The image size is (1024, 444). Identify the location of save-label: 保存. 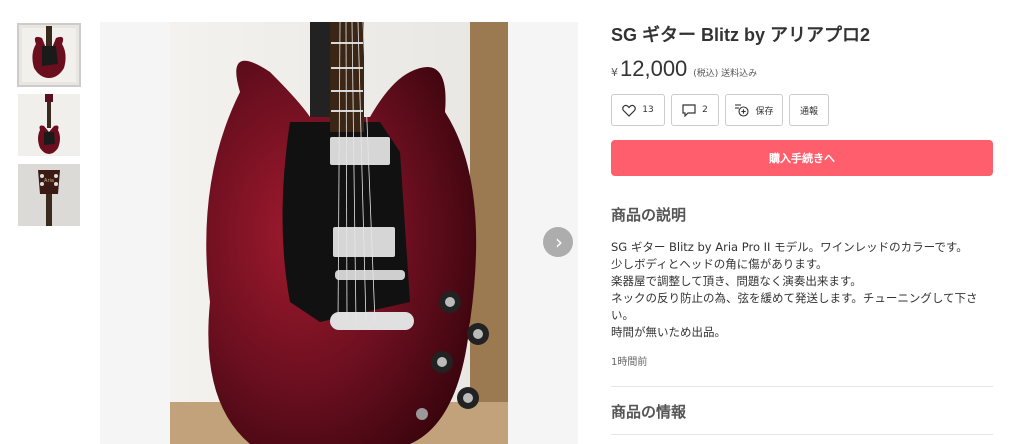
(764, 111).